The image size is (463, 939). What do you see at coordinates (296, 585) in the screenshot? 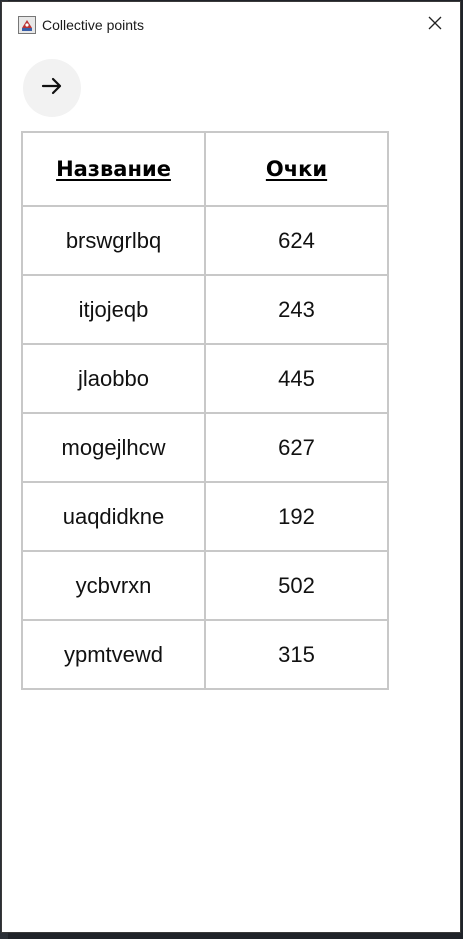
I see `cell-points: 502` at bounding box center [296, 585].